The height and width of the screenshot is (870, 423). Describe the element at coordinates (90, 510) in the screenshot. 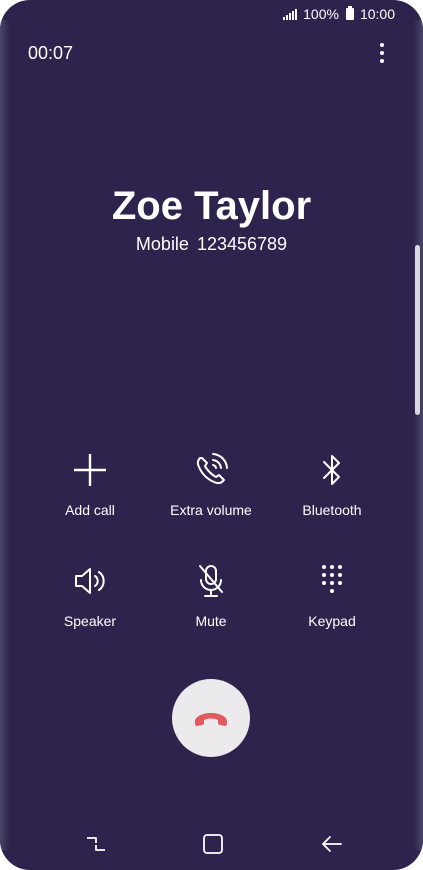

I see `add-call-label: Add call` at that location.